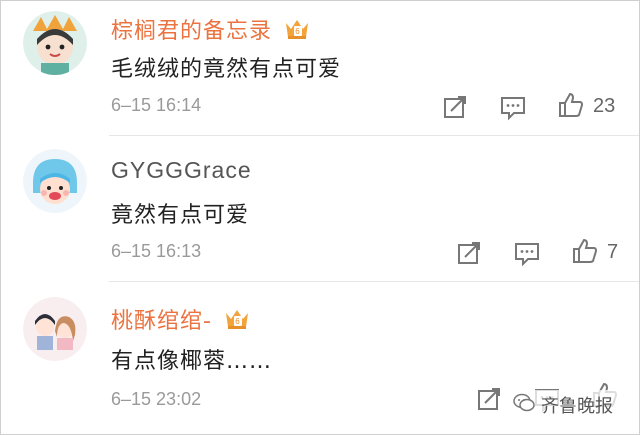 Image resolution: width=640 pixels, height=435 pixels. I want to click on wechat-icon, so click(524, 405).